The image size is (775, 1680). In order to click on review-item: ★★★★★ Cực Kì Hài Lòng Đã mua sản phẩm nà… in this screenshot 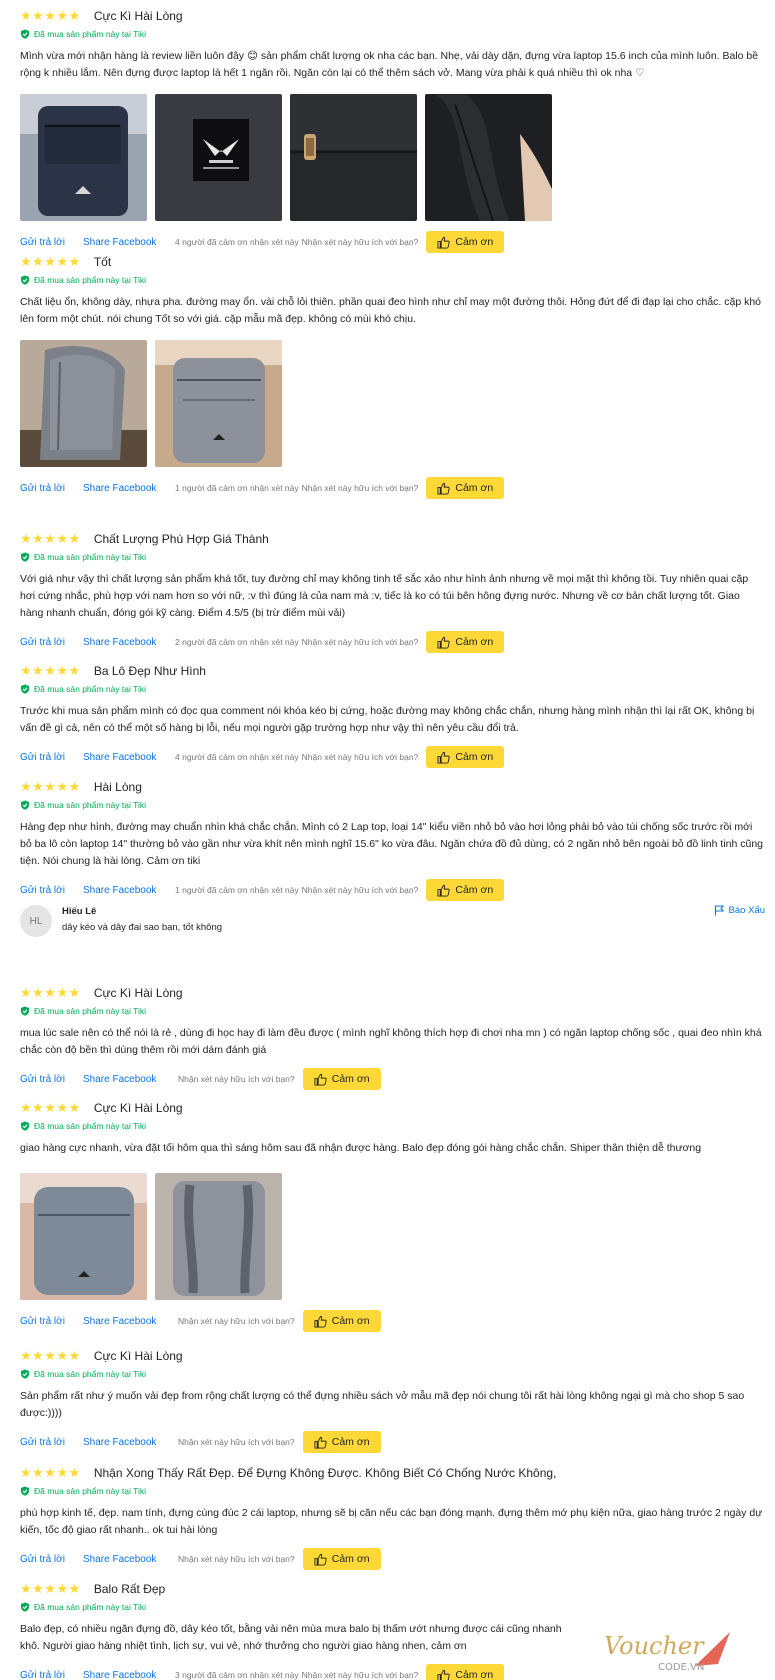, I will do `click(392, 1216)`.